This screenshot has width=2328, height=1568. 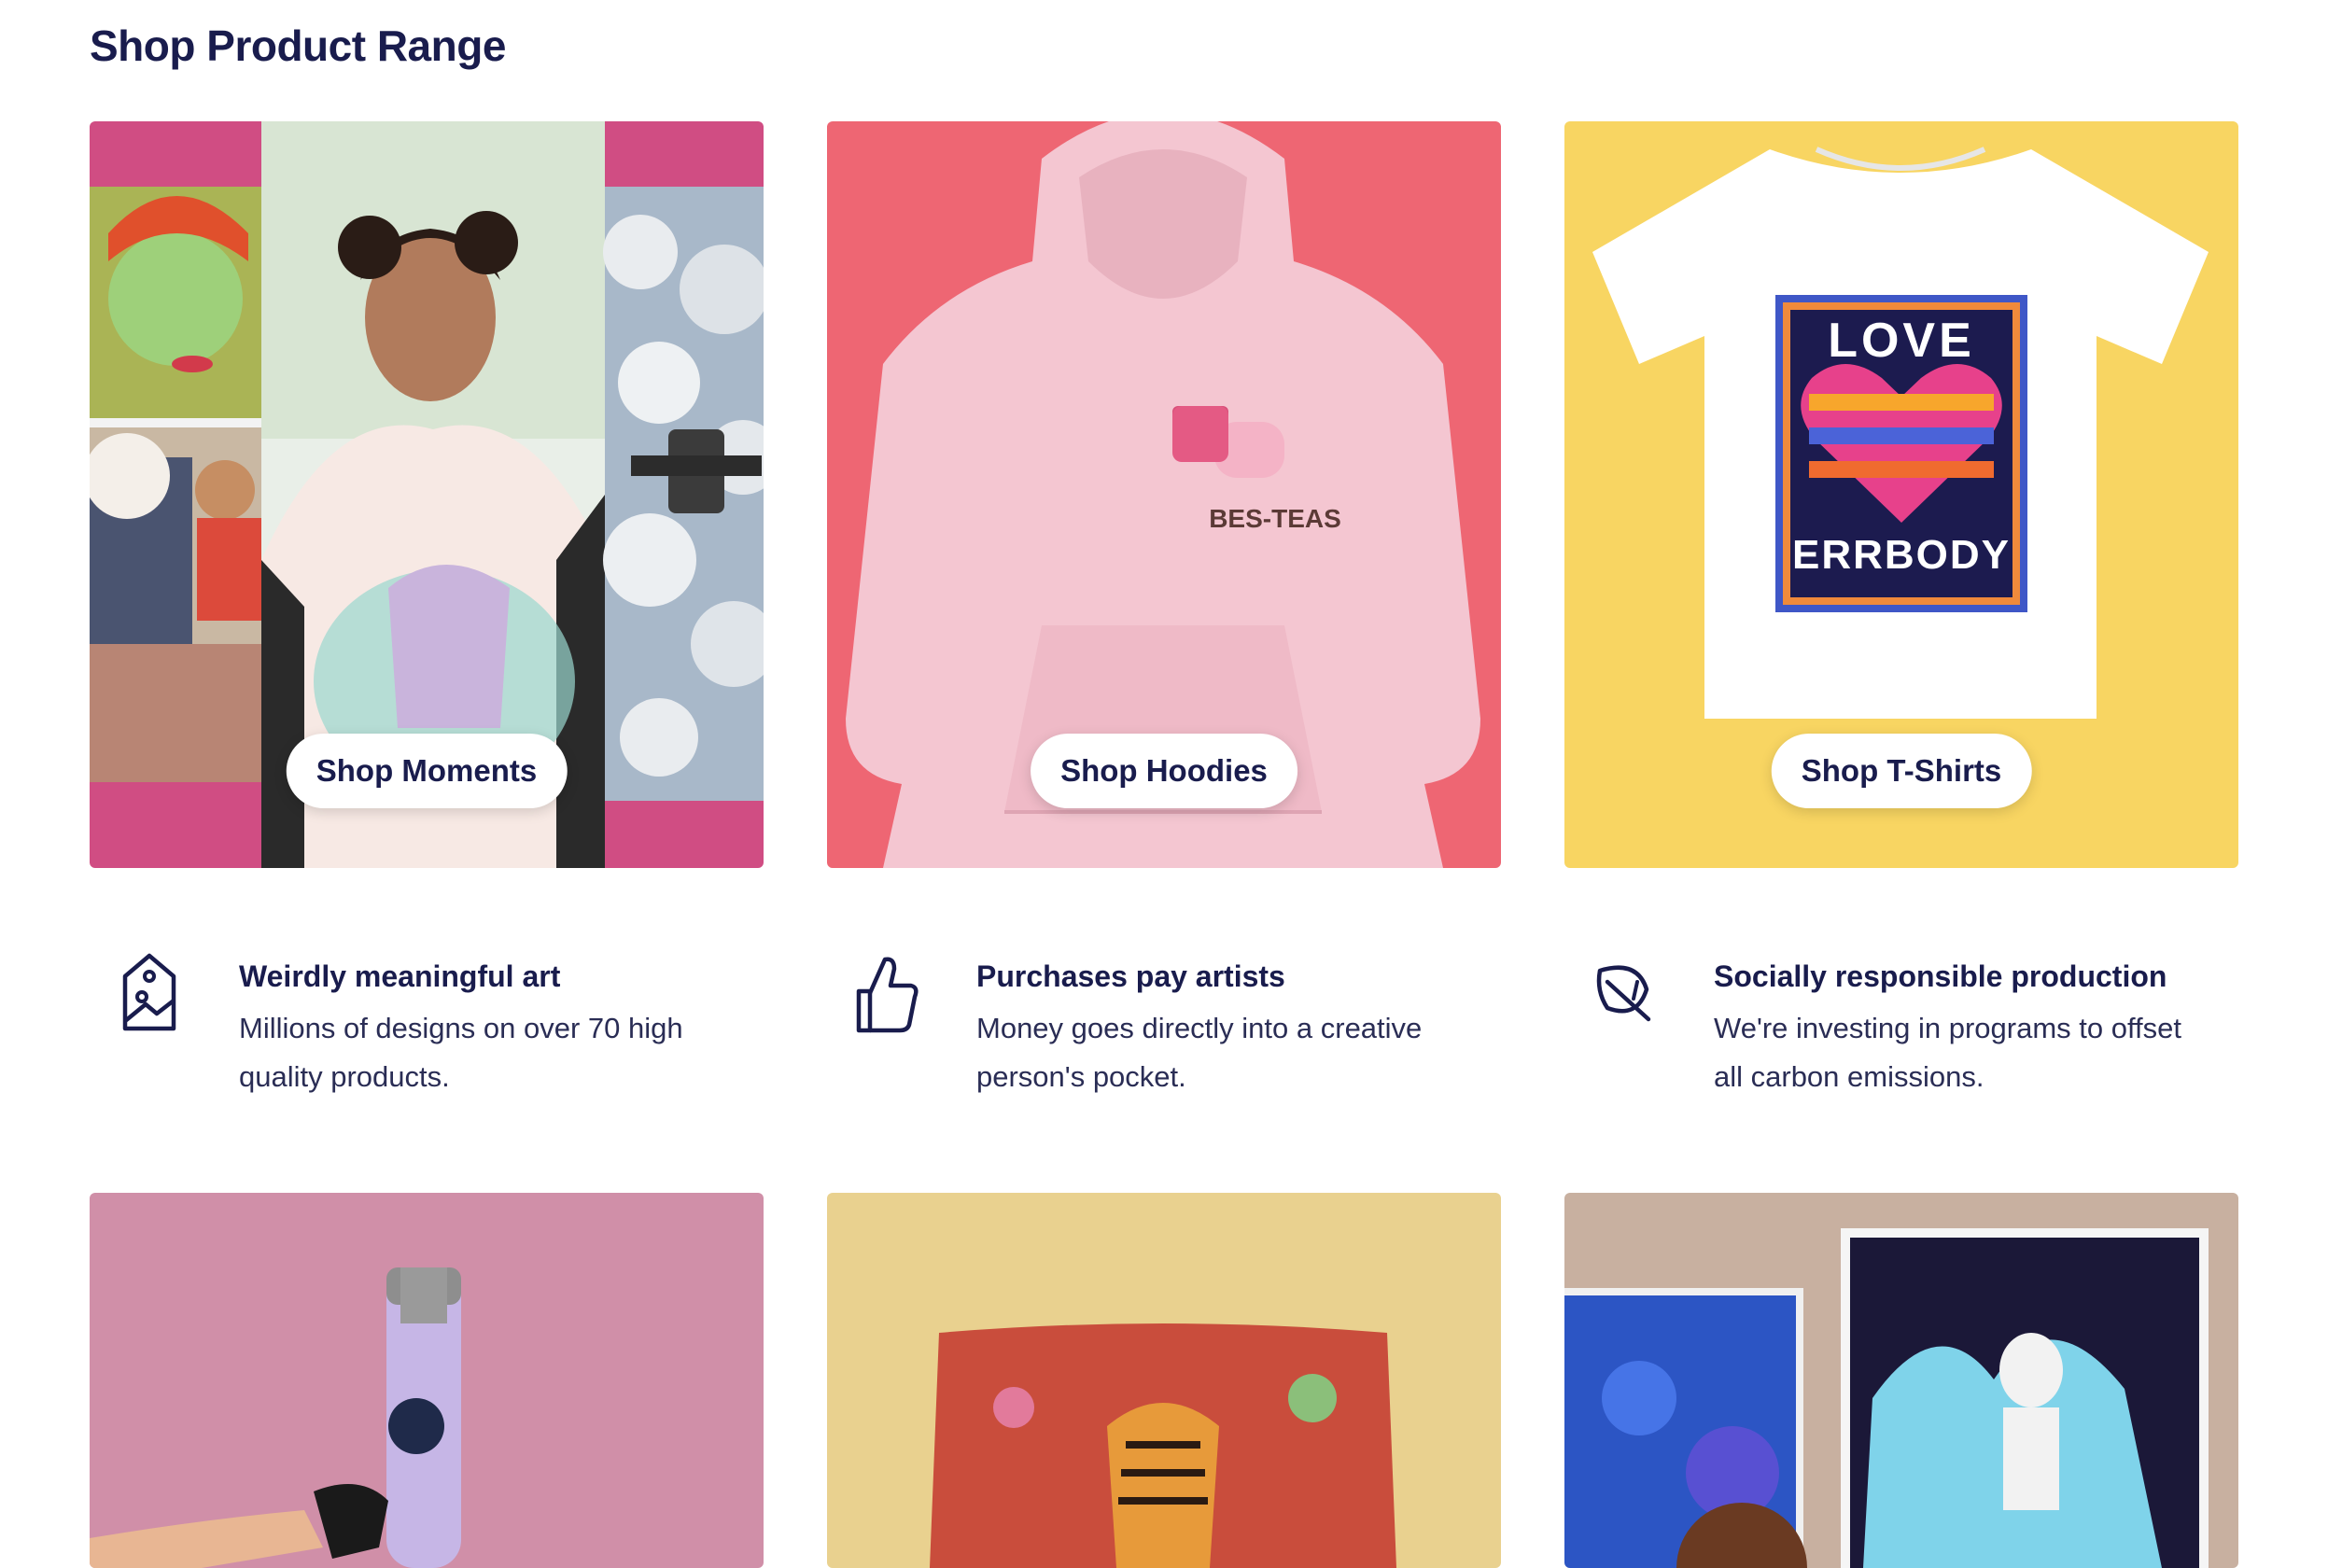 What do you see at coordinates (400, 976) in the screenshot?
I see `feature-title: Weirdly meaningful art` at bounding box center [400, 976].